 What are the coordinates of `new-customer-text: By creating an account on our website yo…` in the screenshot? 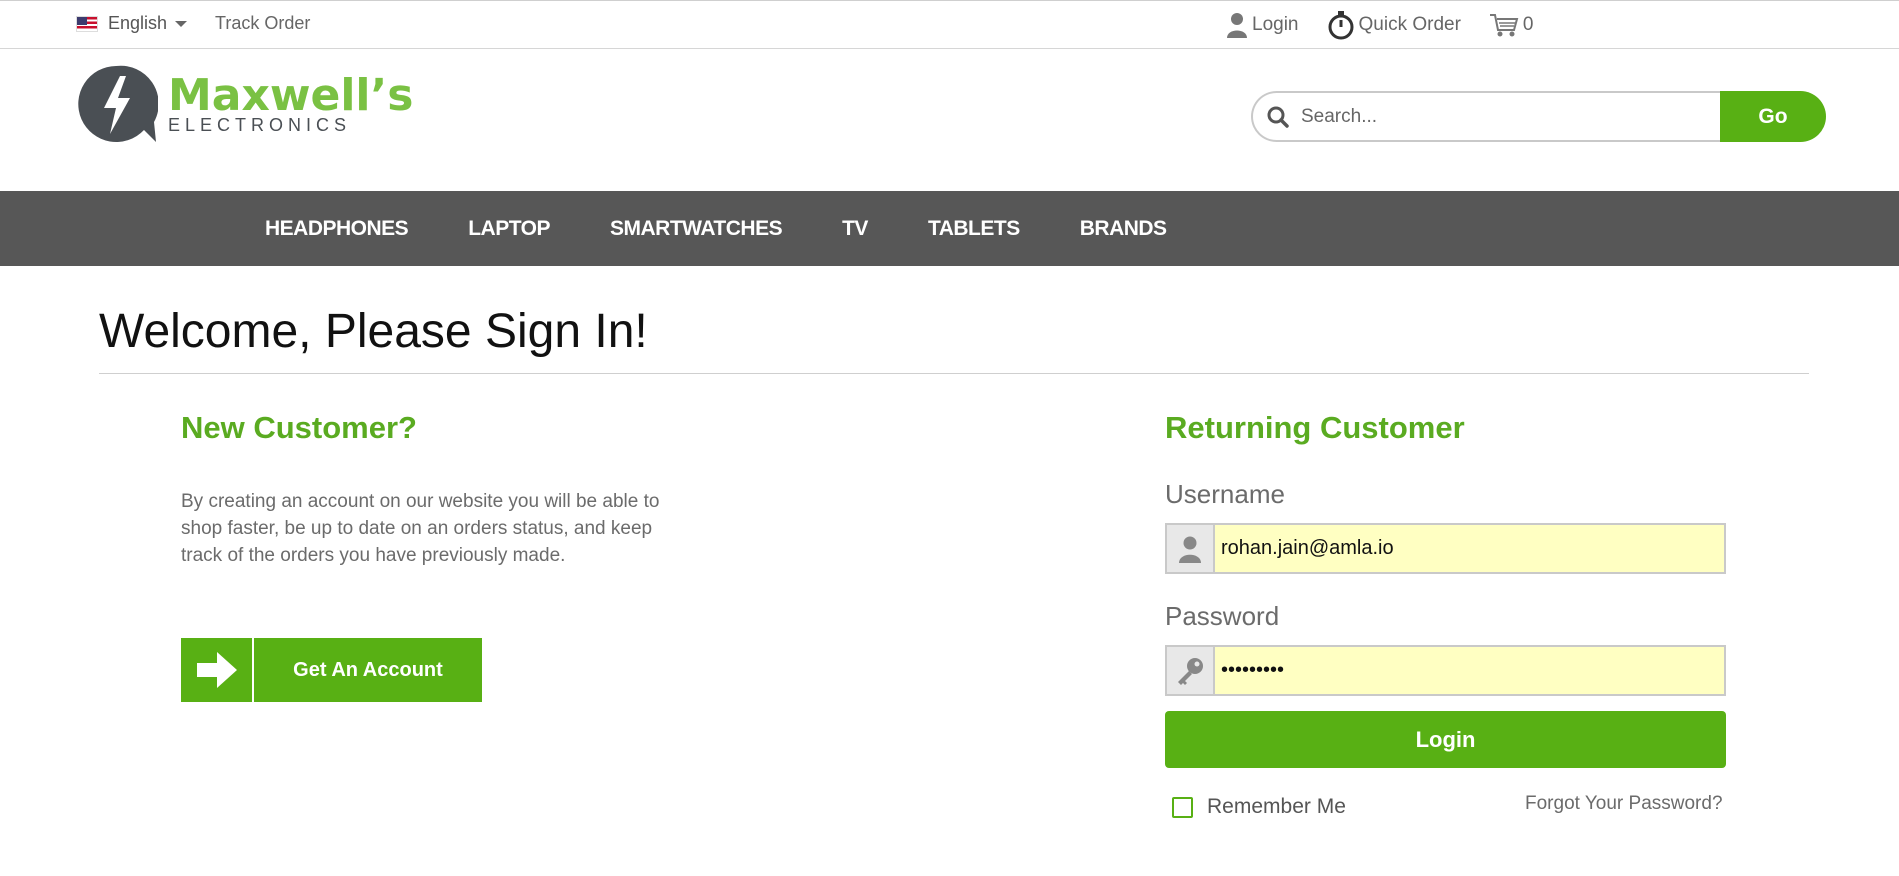 It's located at (420, 528).